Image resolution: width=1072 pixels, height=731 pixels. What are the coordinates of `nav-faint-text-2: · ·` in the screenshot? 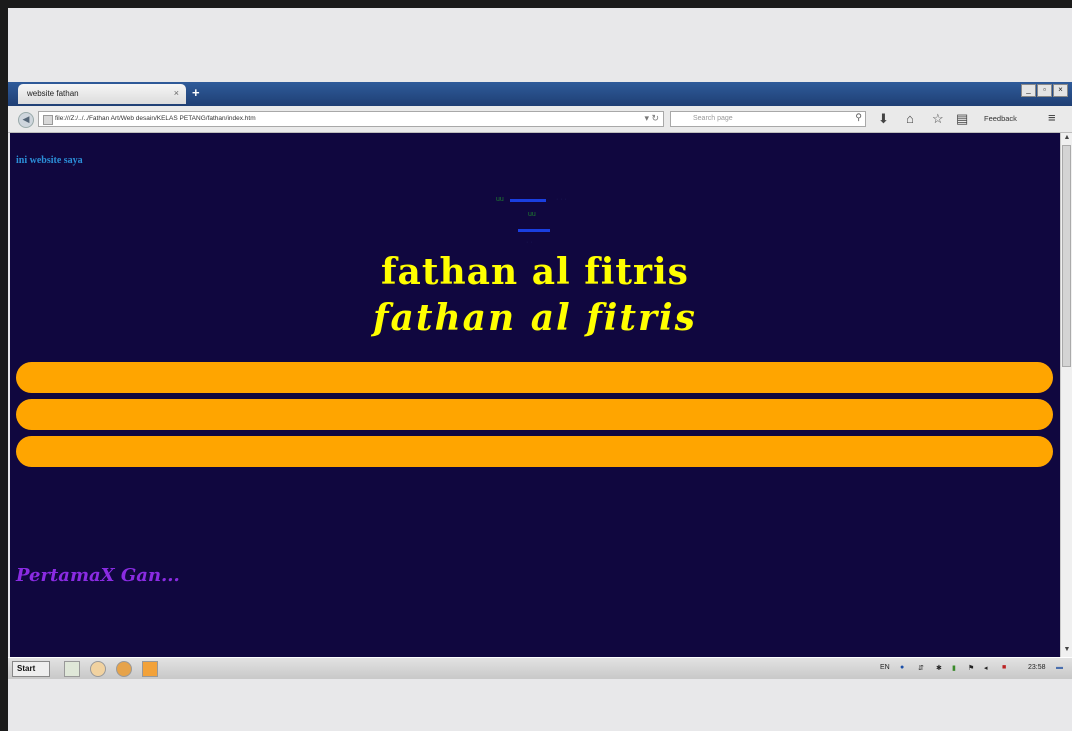 It's located at (529, 242).